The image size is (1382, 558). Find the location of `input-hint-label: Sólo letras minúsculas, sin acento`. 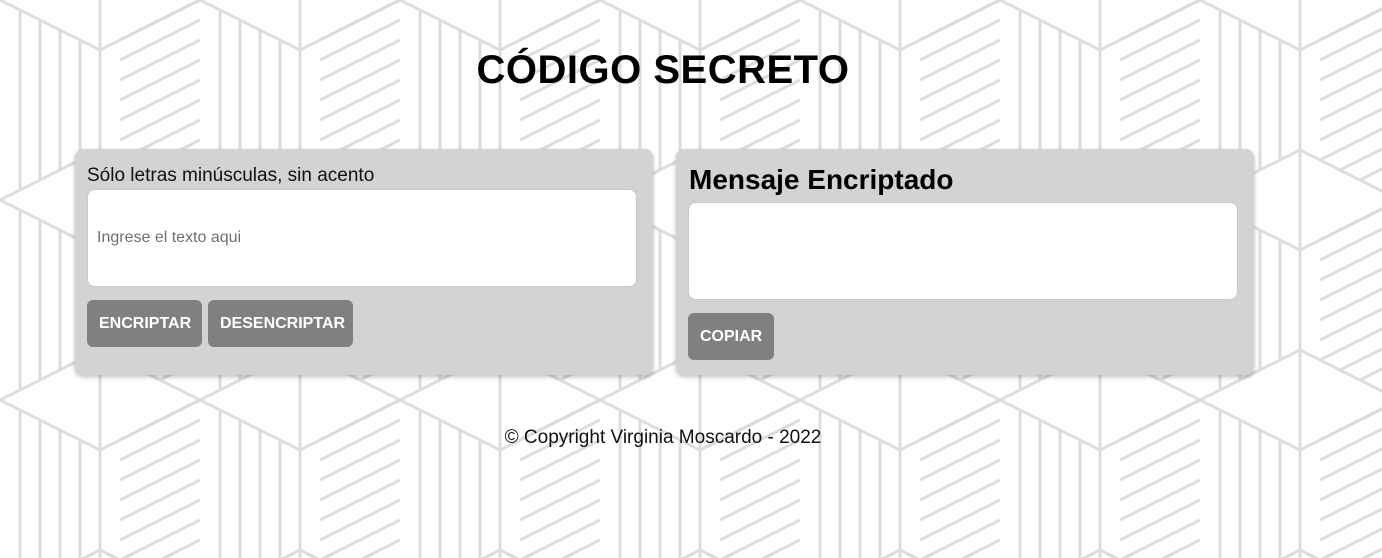

input-hint-label: Sólo letras minúsculas, sin acento is located at coordinates (231, 175).